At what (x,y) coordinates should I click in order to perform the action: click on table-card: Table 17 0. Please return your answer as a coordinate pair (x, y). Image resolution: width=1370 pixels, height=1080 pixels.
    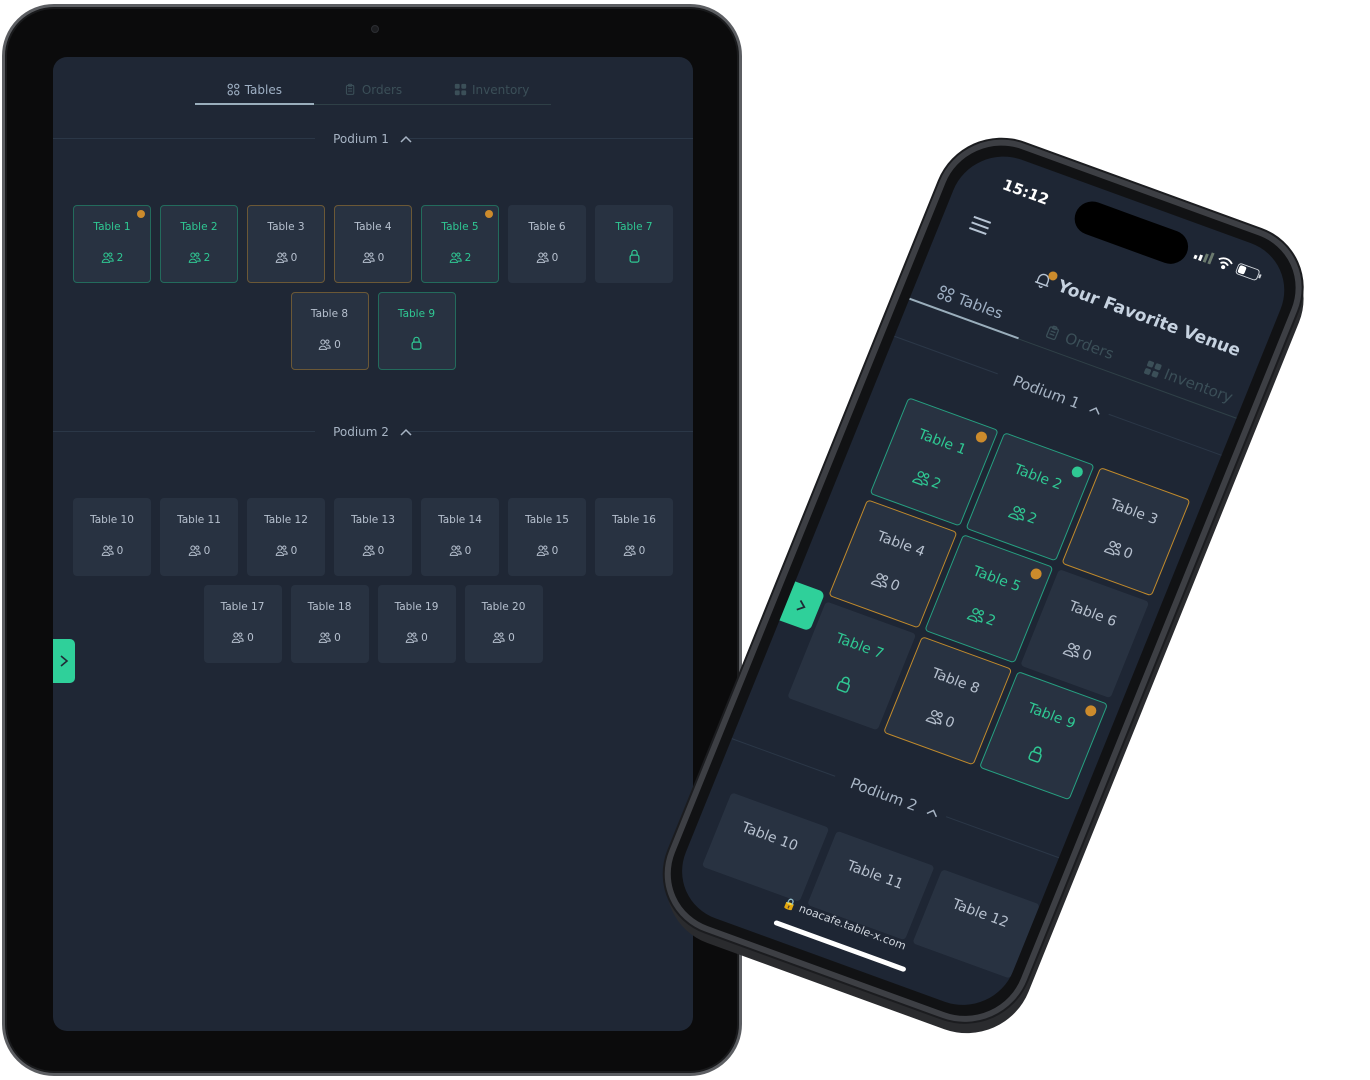
    Looking at the image, I should click on (242, 624).